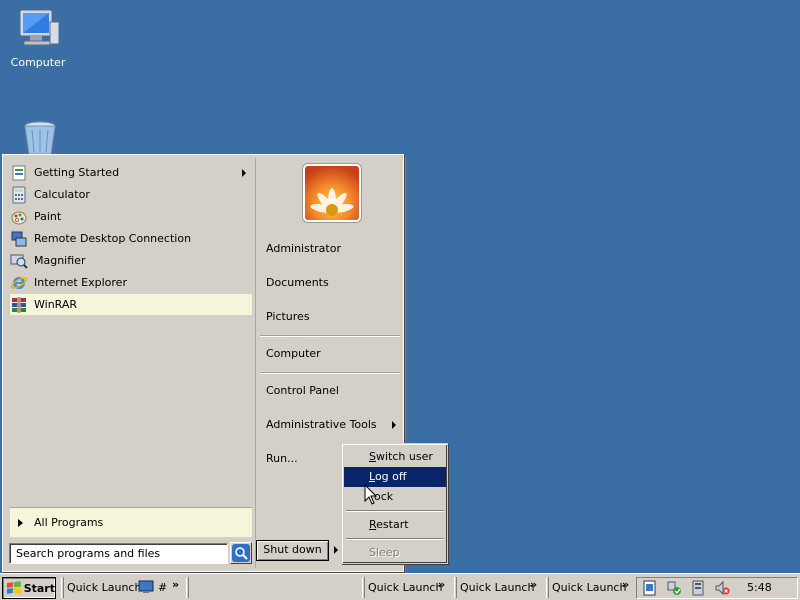 This screenshot has height=600, width=800. Describe the element at coordinates (60, 260) in the screenshot. I see `program-label: Magnifier` at that location.